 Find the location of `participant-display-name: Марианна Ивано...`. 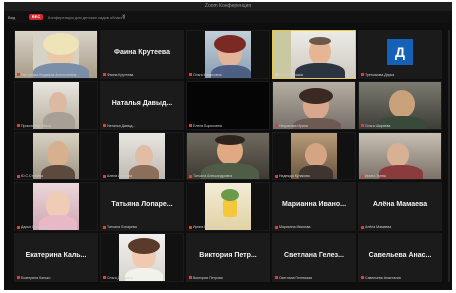

participant-display-name: Марианна Ивано... is located at coordinates (314, 205).